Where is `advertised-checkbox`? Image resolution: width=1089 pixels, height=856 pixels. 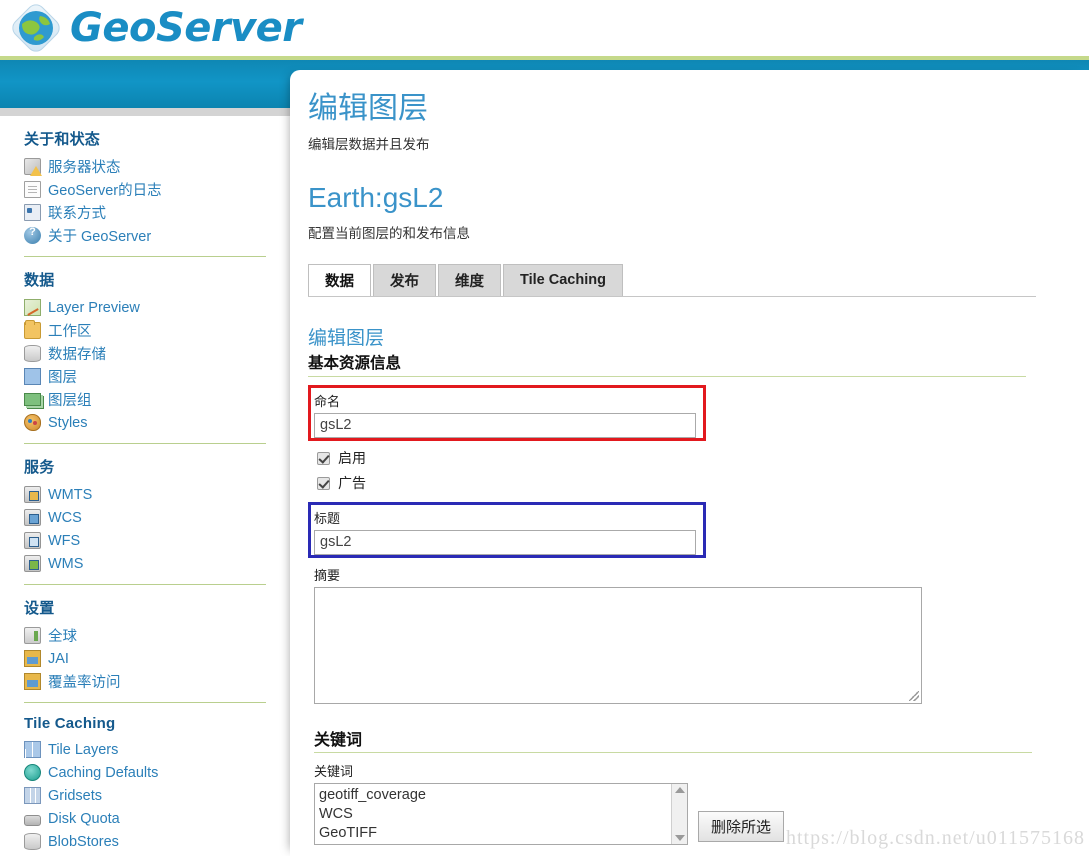
advertised-checkbox is located at coordinates (323, 483).